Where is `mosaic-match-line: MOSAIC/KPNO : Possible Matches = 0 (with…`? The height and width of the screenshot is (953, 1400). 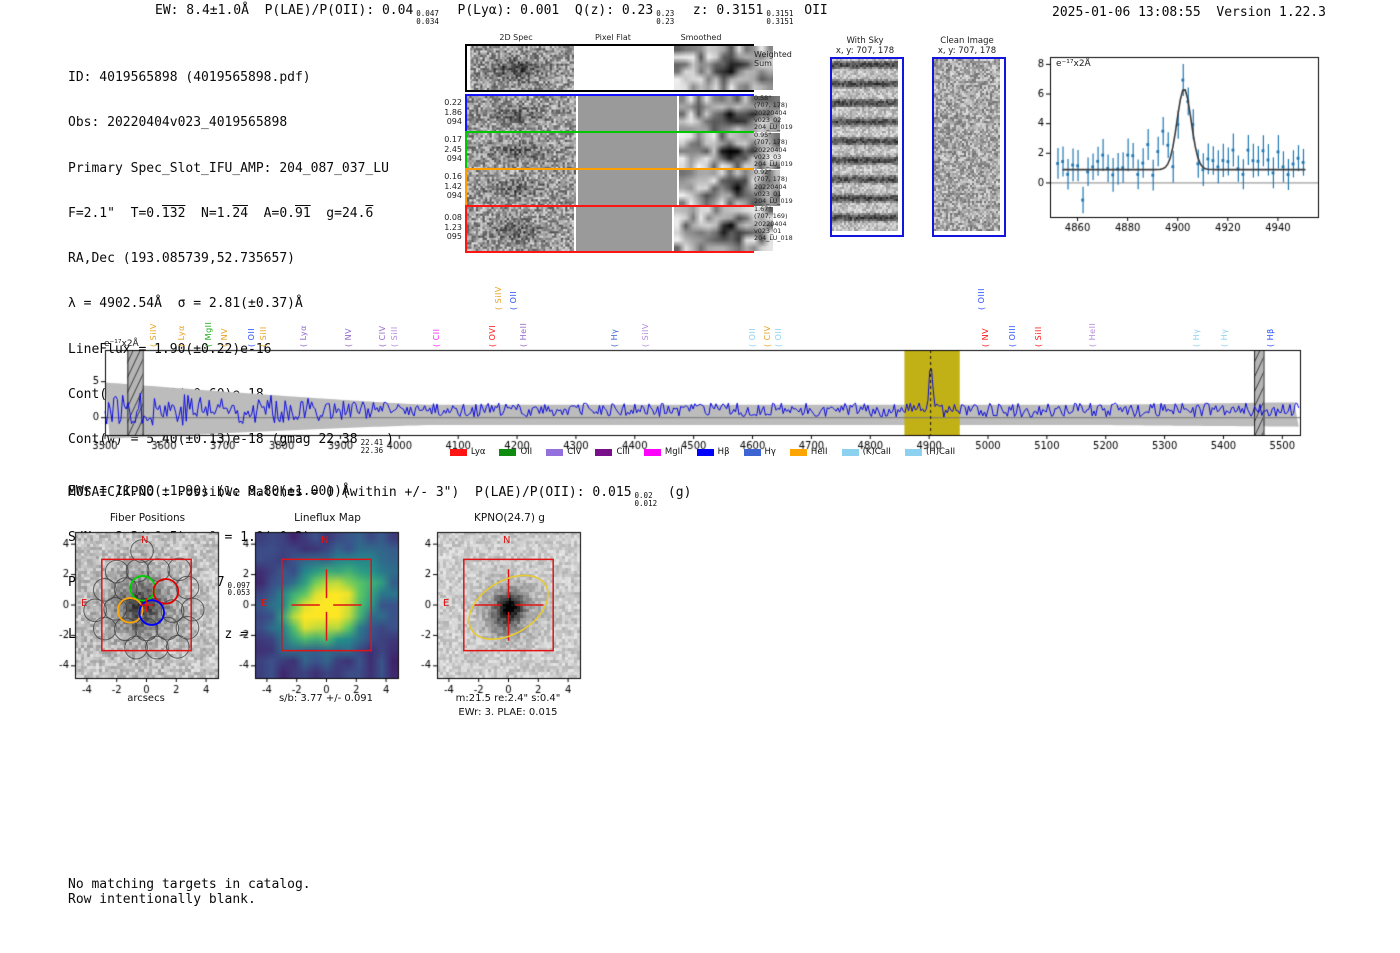
mosaic-match-line: MOSAIC/KPNO : Possible Matches = 0 (with… is located at coordinates (380, 496).